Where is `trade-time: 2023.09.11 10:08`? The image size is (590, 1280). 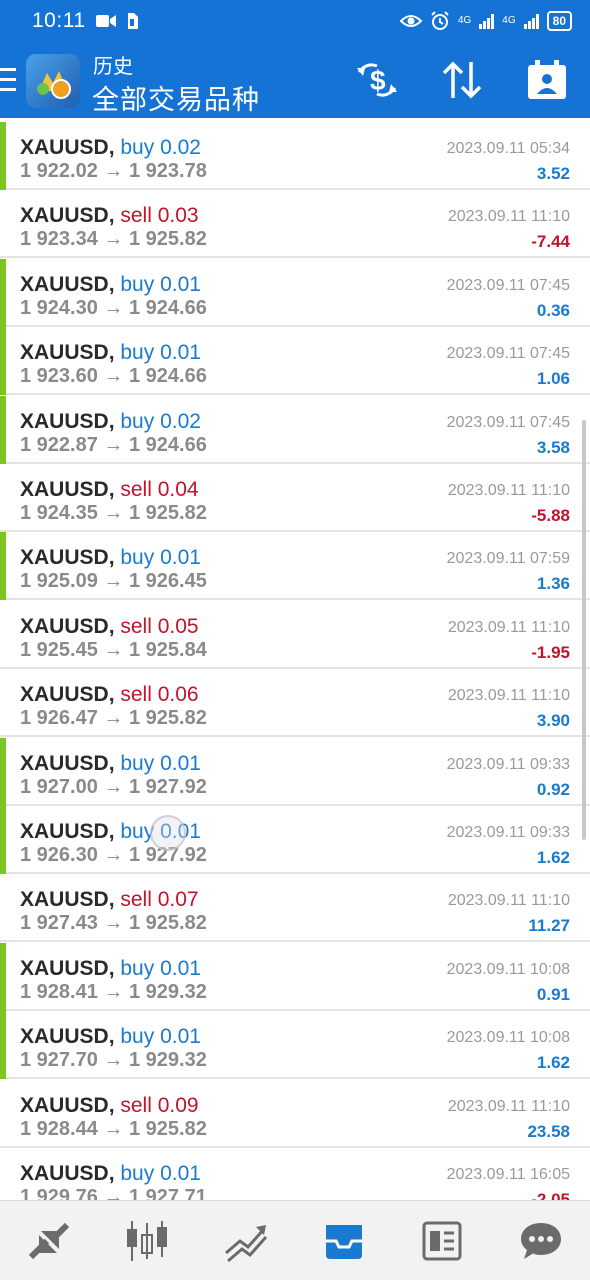 trade-time: 2023.09.11 10:08 is located at coordinates (508, 969).